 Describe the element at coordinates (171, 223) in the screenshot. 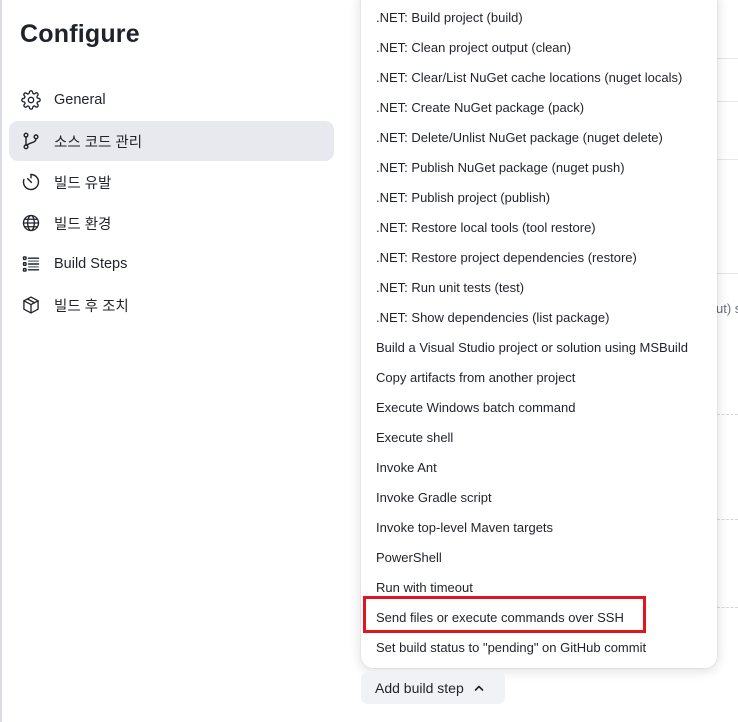

I see `sidebar-item-build-environment: 빌드 환경` at that location.